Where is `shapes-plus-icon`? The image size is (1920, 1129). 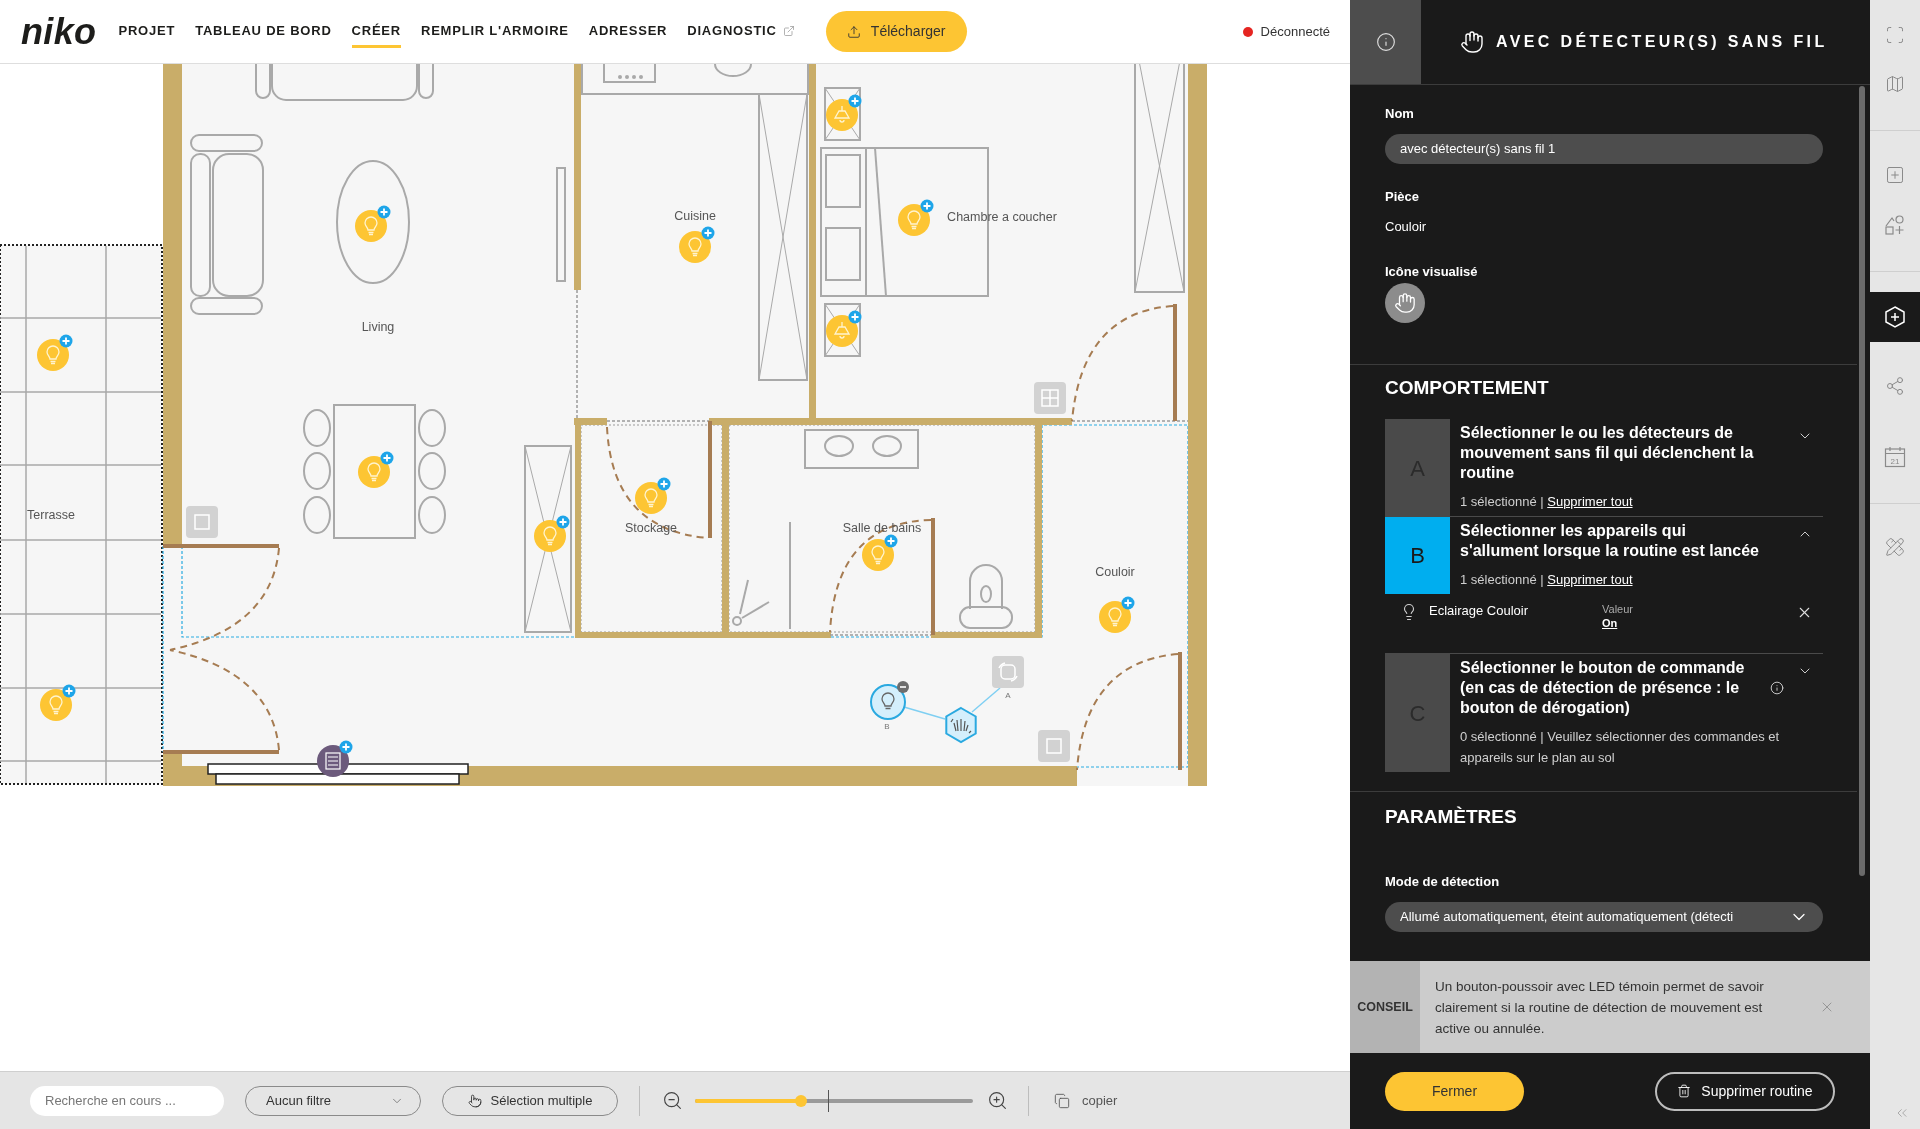 shapes-plus-icon is located at coordinates (1895, 225).